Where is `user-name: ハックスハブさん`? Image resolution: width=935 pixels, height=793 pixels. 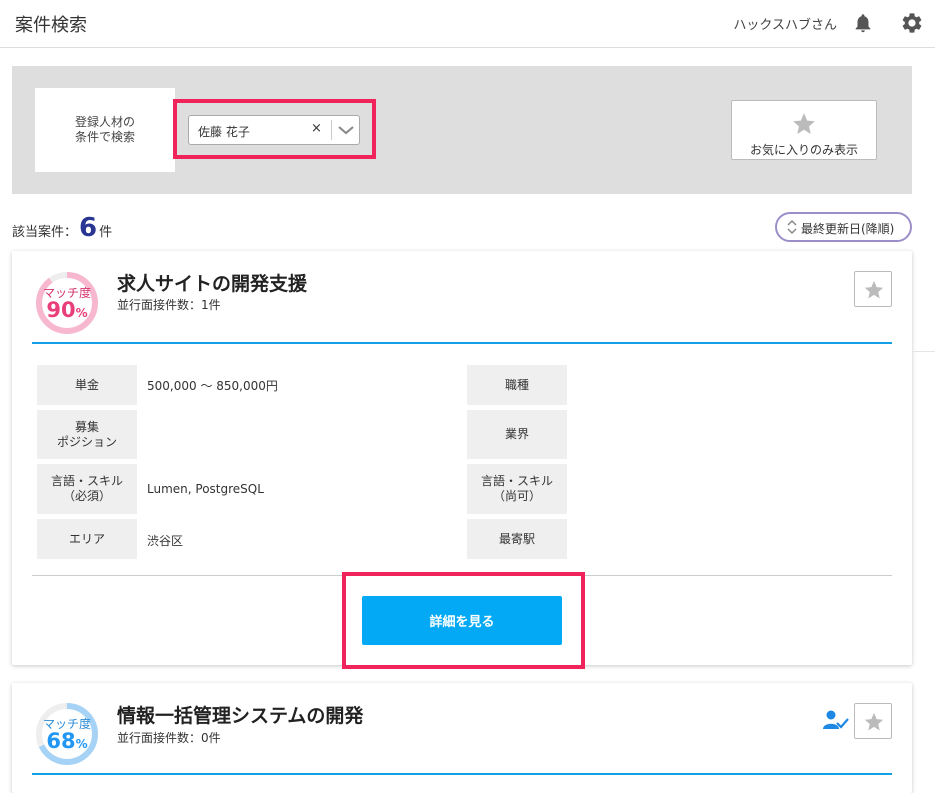 user-name: ハックスハブさん is located at coordinates (785, 23).